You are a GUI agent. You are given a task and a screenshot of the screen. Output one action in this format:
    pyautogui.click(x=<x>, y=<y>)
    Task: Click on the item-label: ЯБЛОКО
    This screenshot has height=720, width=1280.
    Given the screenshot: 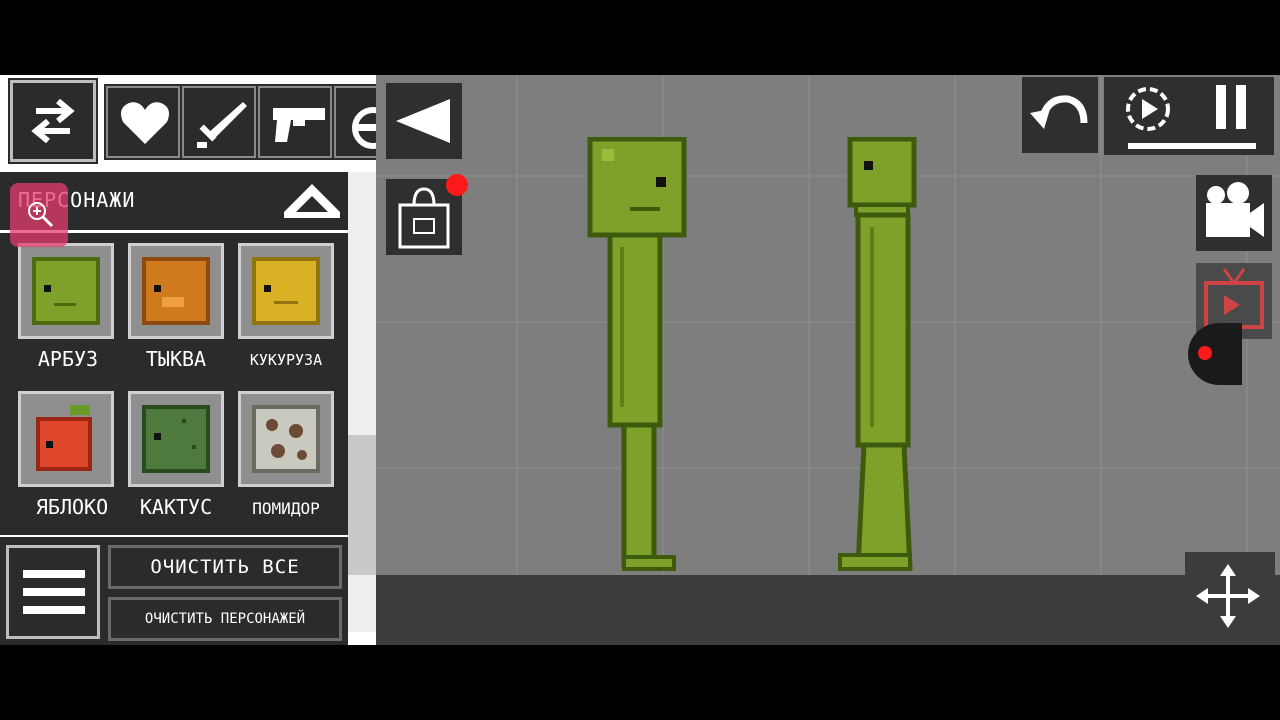 What is the action you would take?
    pyautogui.click(x=72, y=507)
    